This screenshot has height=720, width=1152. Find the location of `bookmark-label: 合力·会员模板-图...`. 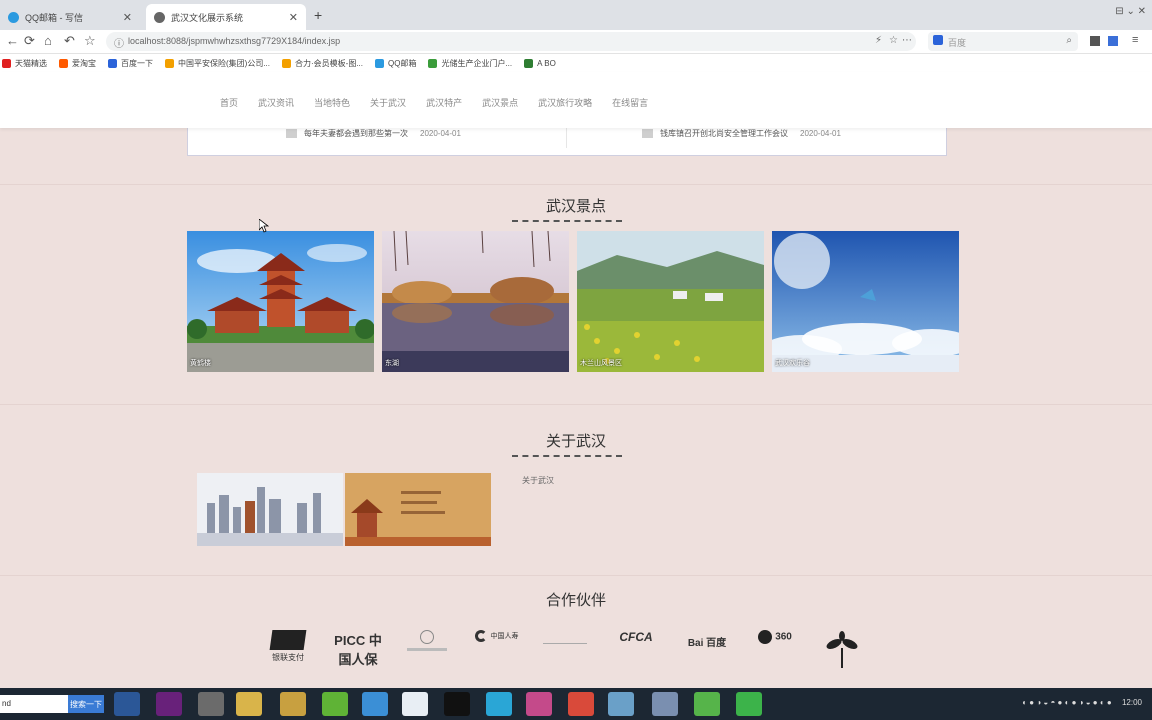

bookmark-label: 合力·会员模板-图... is located at coordinates (329, 63).